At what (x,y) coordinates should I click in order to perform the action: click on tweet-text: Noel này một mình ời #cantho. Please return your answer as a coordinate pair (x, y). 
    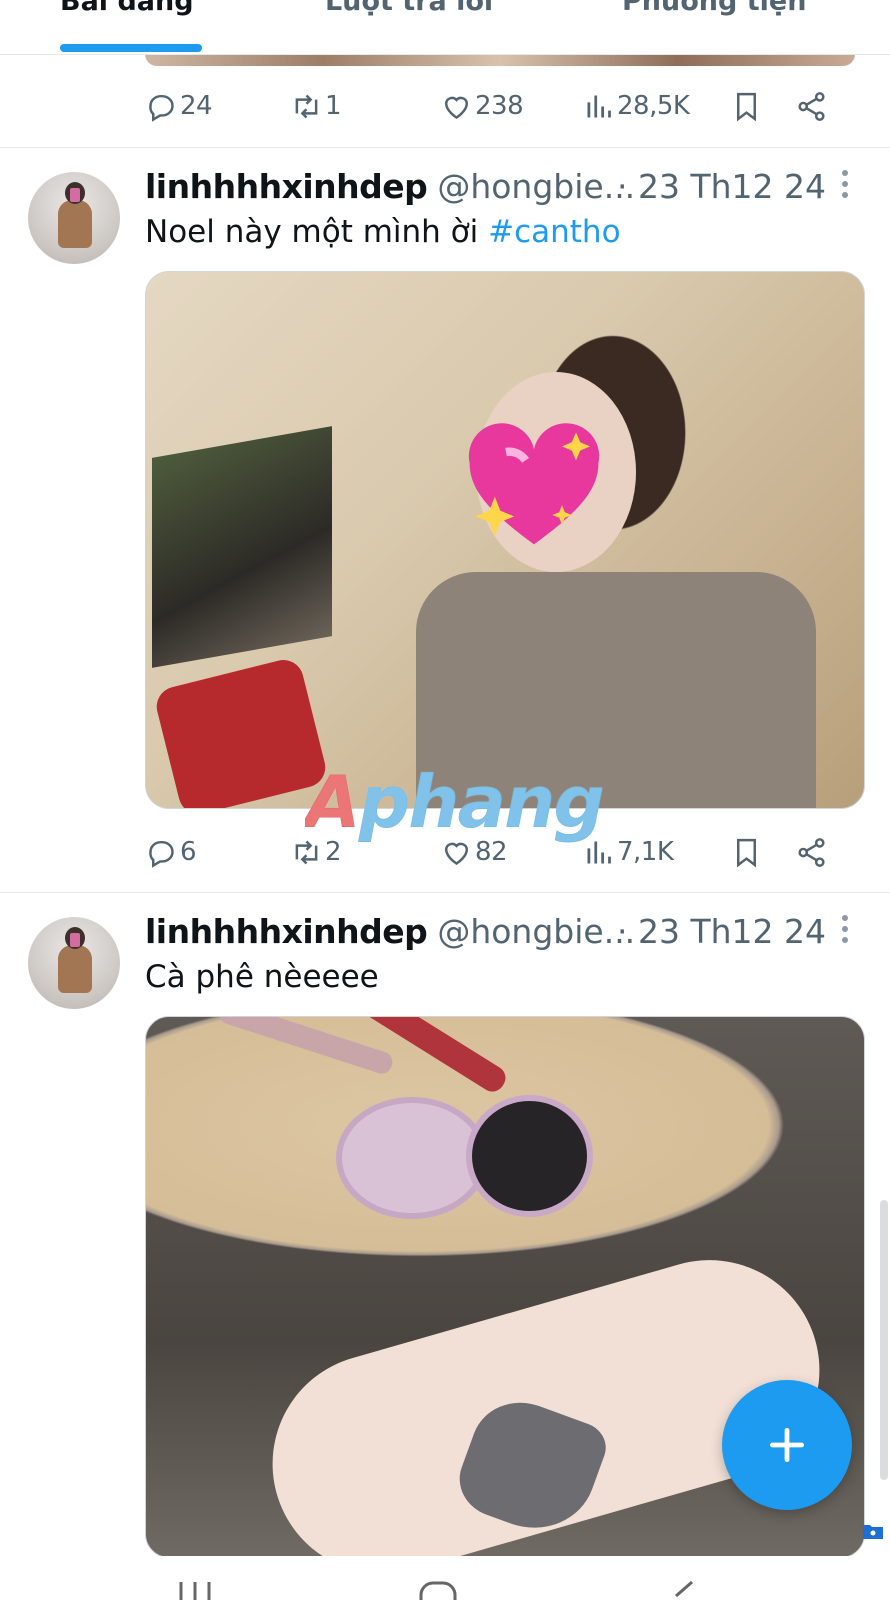
    Looking at the image, I should click on (383, 232).